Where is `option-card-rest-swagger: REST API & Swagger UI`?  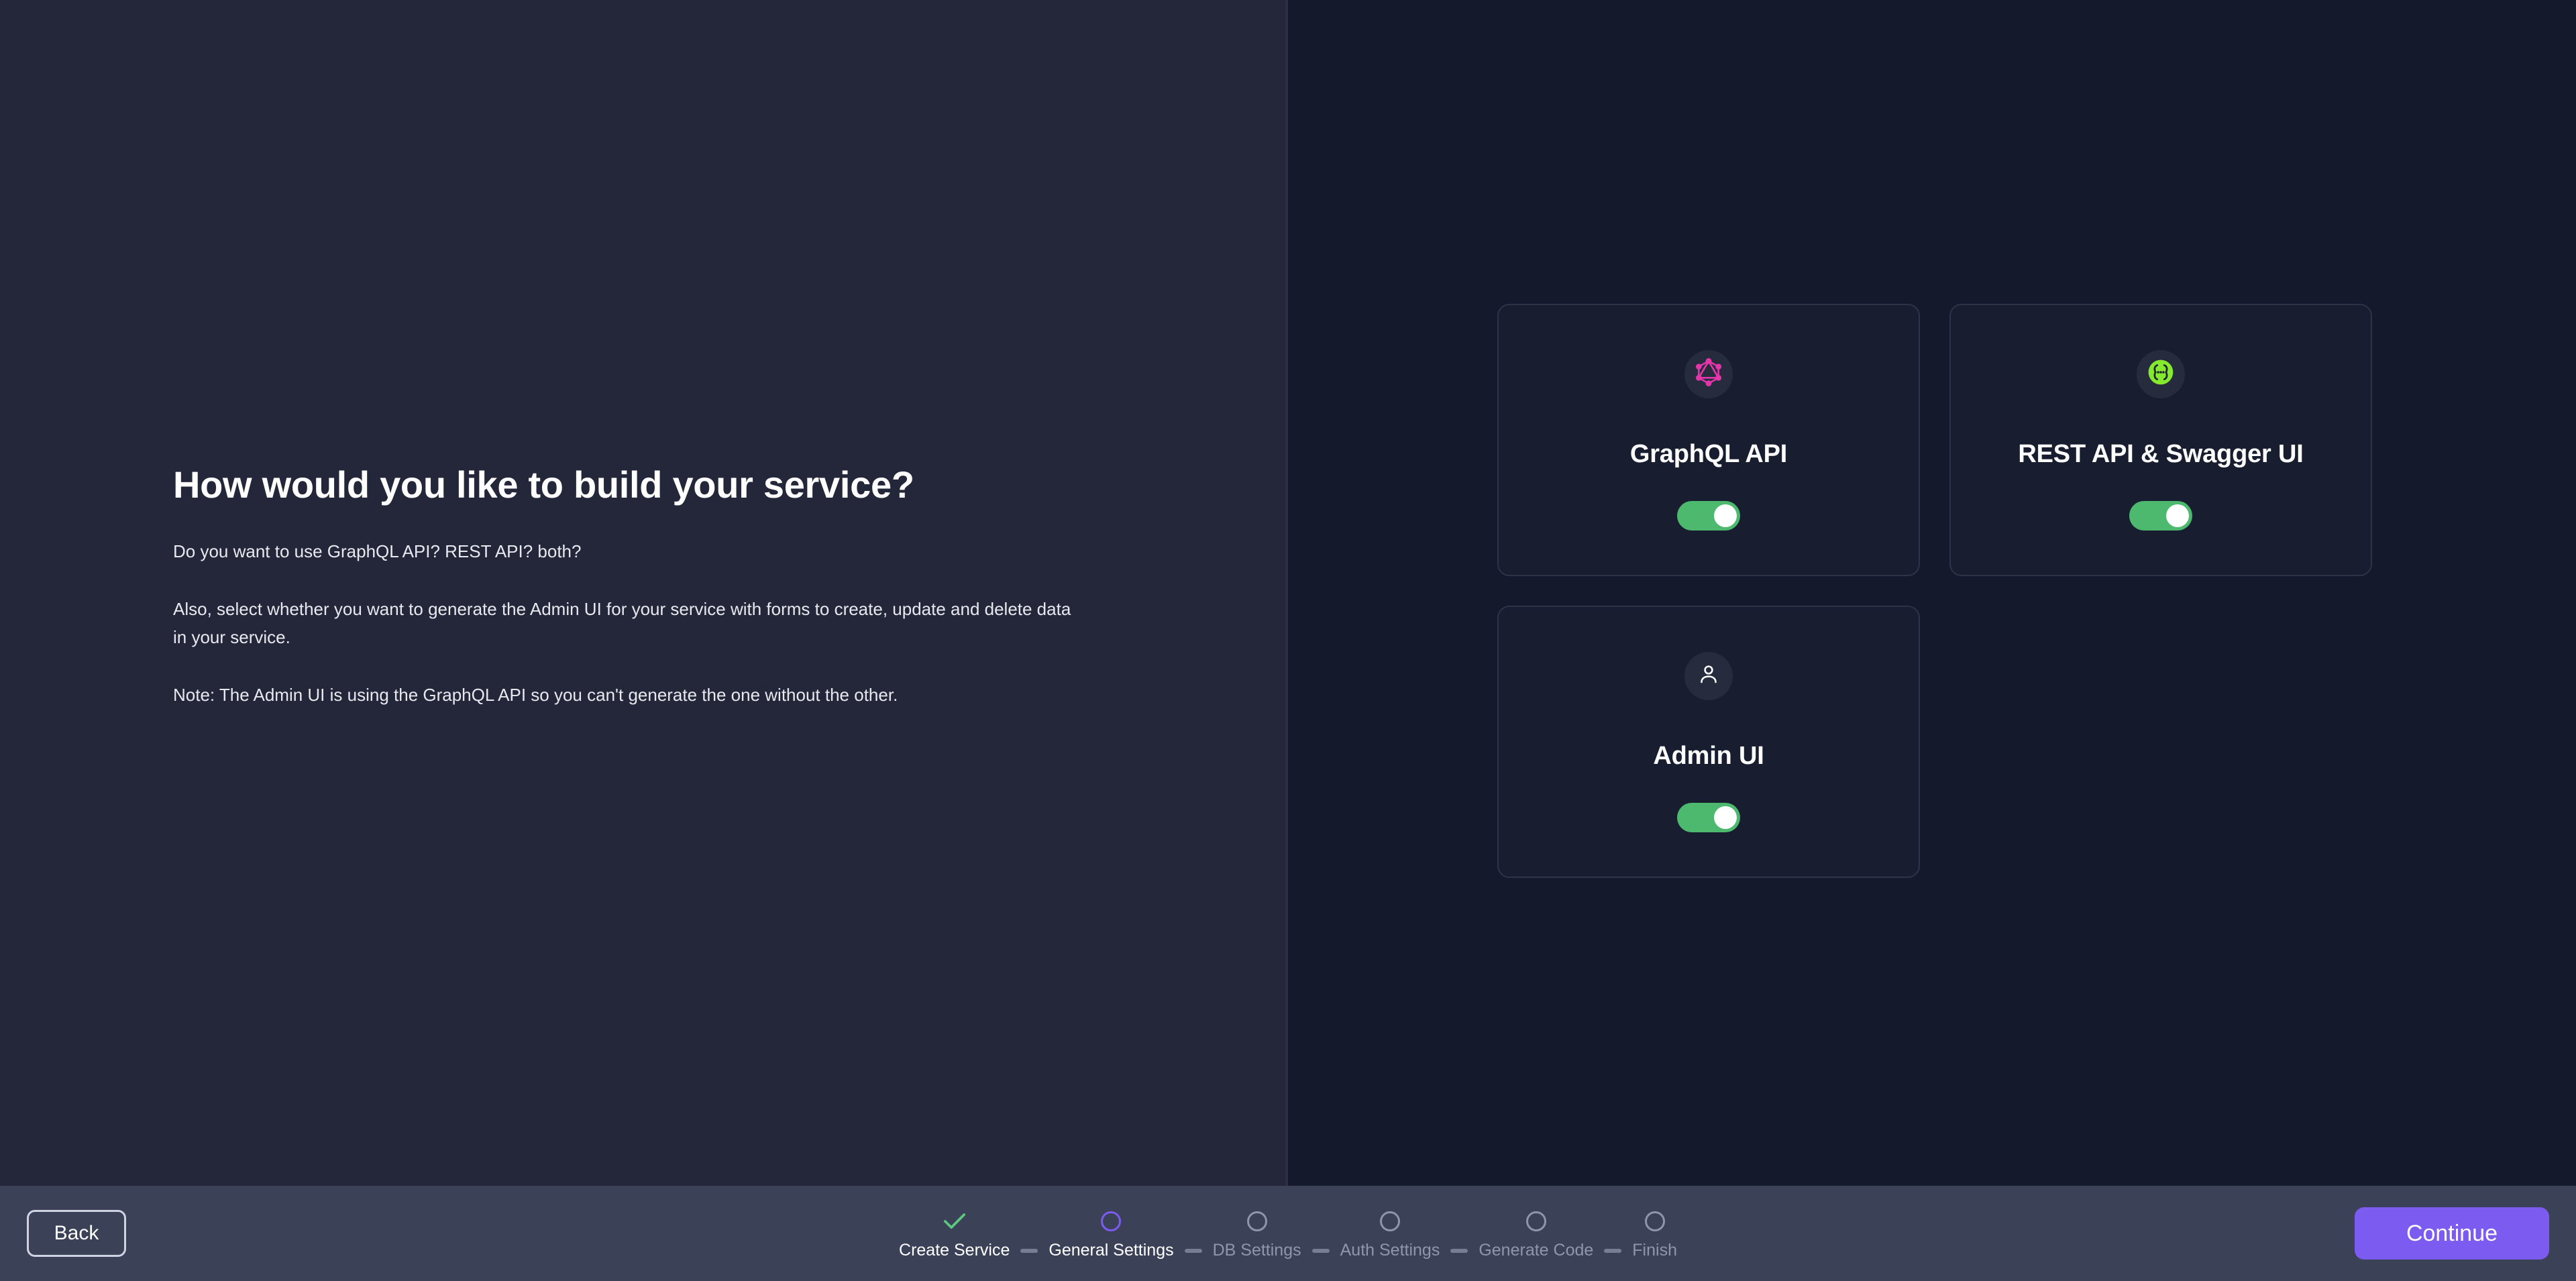 option-card-rest-swagger: REST API & Swagger UI is located at coordinates (2160, 440).